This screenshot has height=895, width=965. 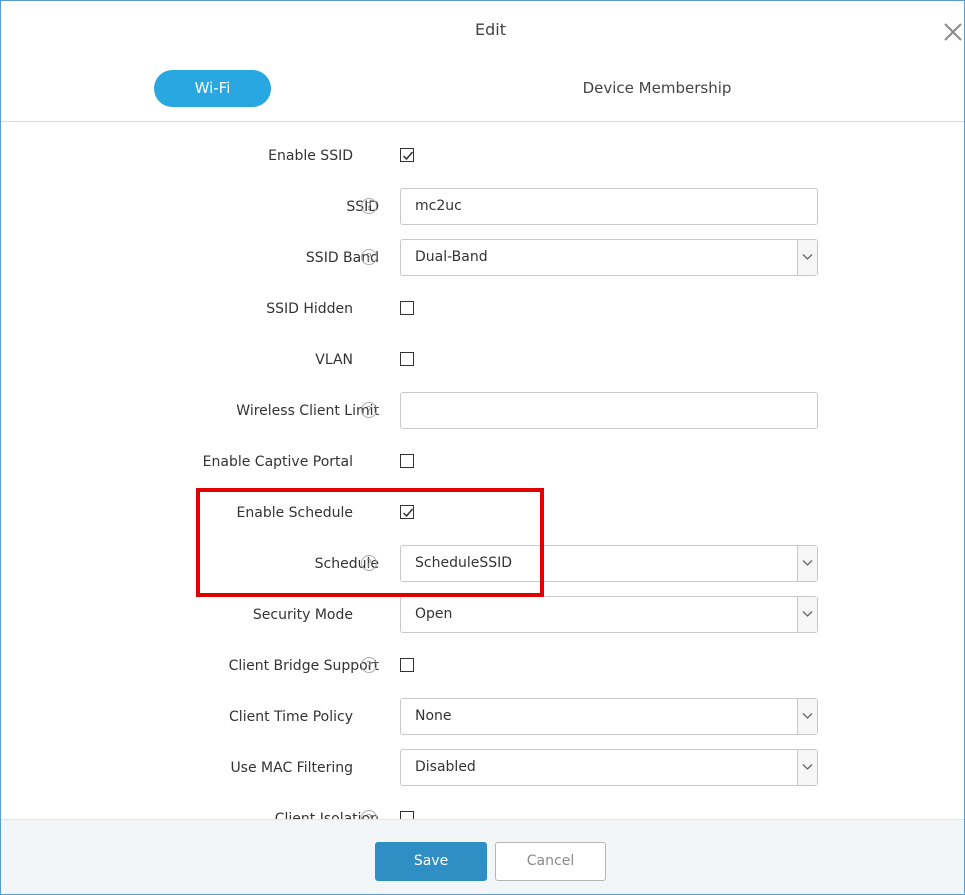 I want to click on schedule-value: ScheduleSSID, so click(x=464, y=563).